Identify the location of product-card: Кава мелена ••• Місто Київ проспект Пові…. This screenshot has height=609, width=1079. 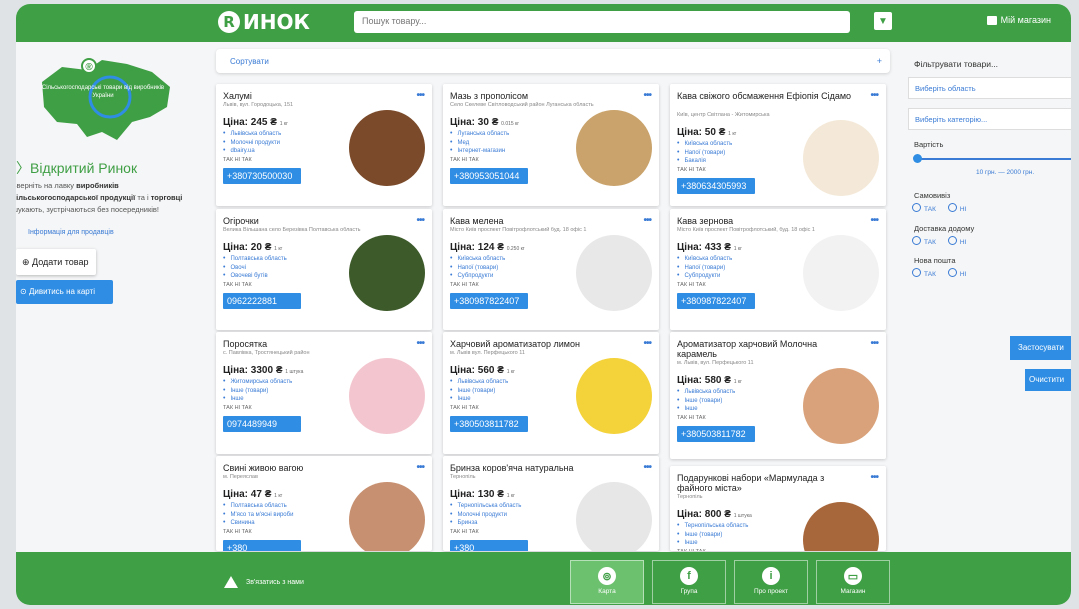
(551, 269).